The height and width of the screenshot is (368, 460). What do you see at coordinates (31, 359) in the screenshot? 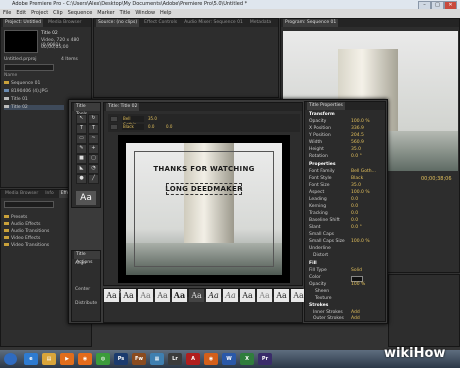
I see `ie-icon: e` at bounding box center [31, 359].